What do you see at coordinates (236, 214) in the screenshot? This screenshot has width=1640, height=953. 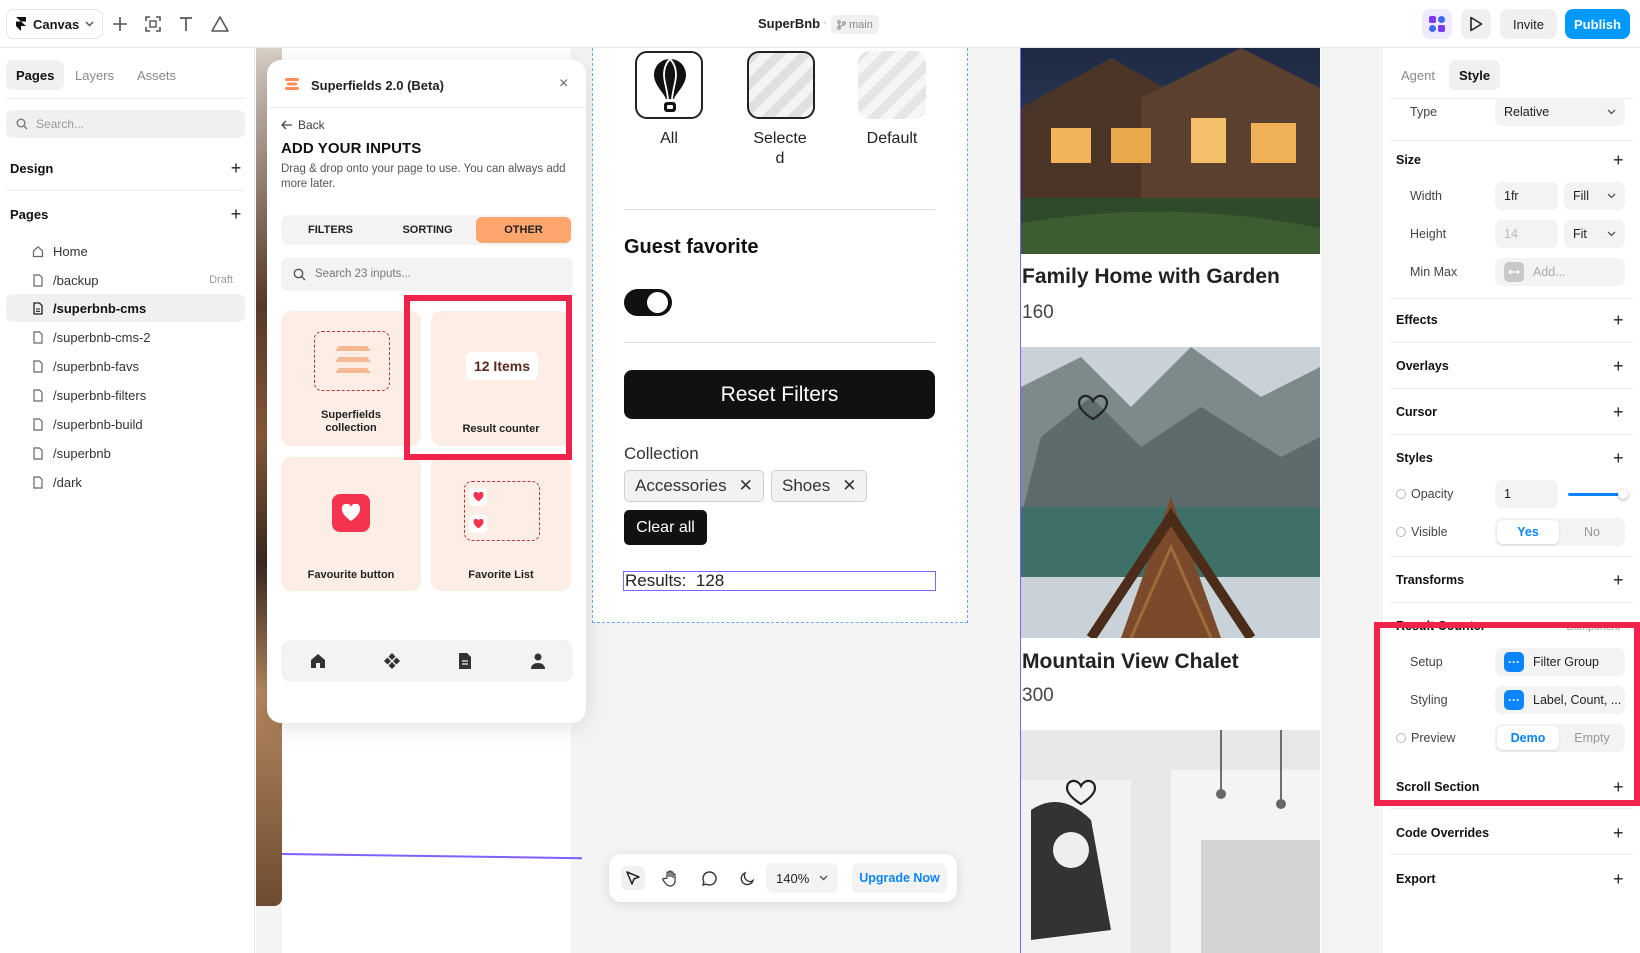 I see `add-page-plus-icon: +` at bounding box center [236, 214].